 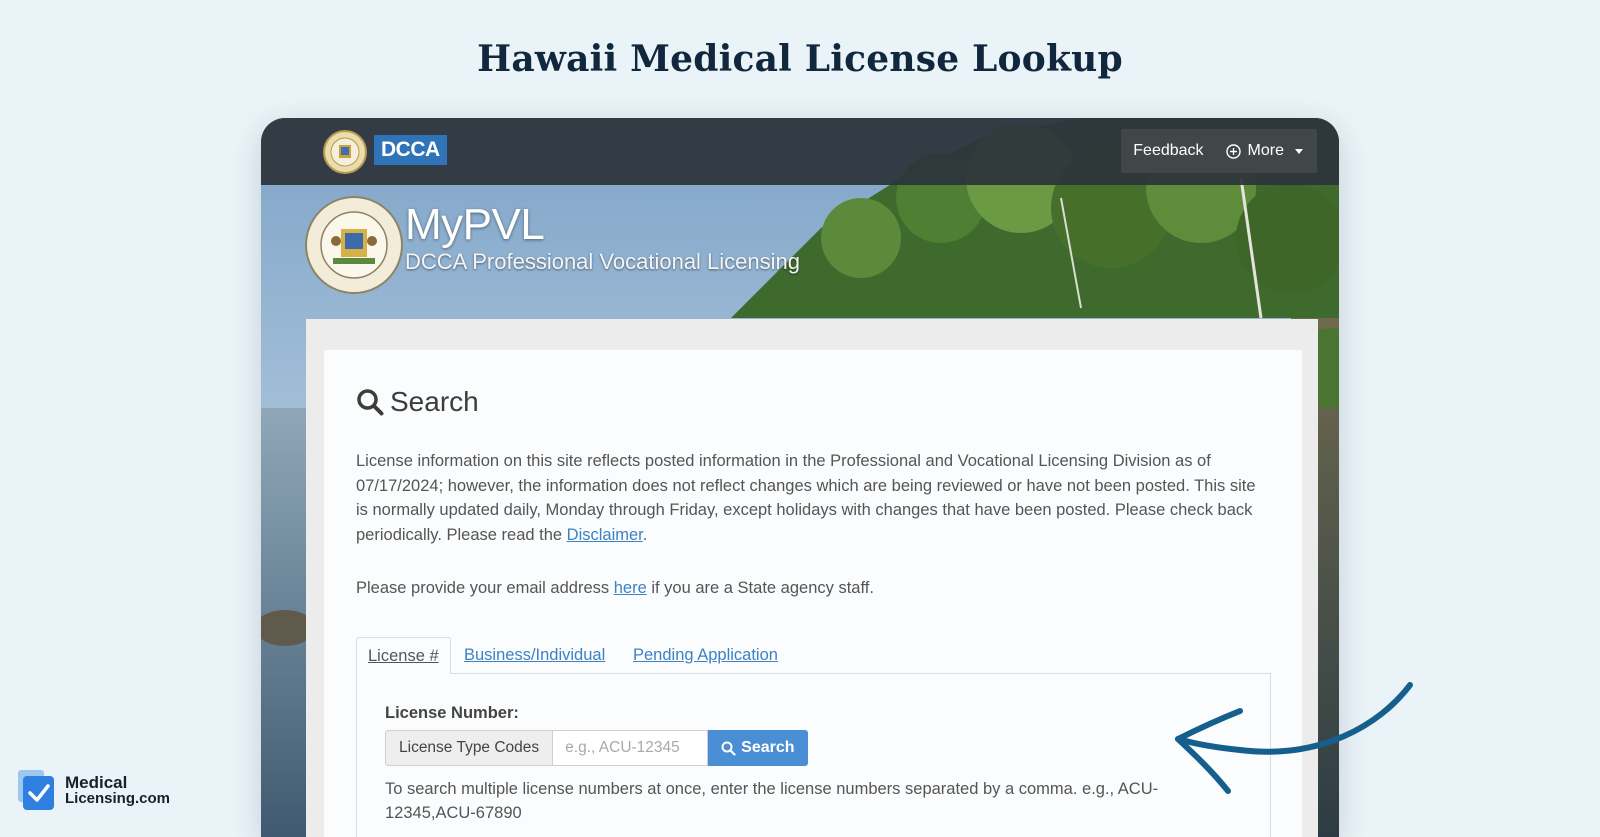 What do you see at coordinates (605, 535) in the screenshot?
I see `disclaimer-link: Disclaimer` at bounding box center [605, 535].